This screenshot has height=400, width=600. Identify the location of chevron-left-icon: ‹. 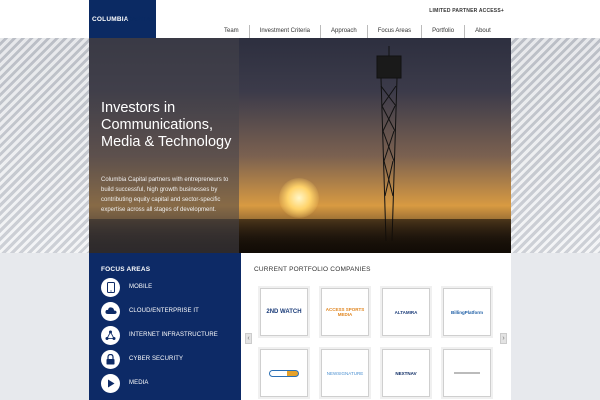
(248, 338).